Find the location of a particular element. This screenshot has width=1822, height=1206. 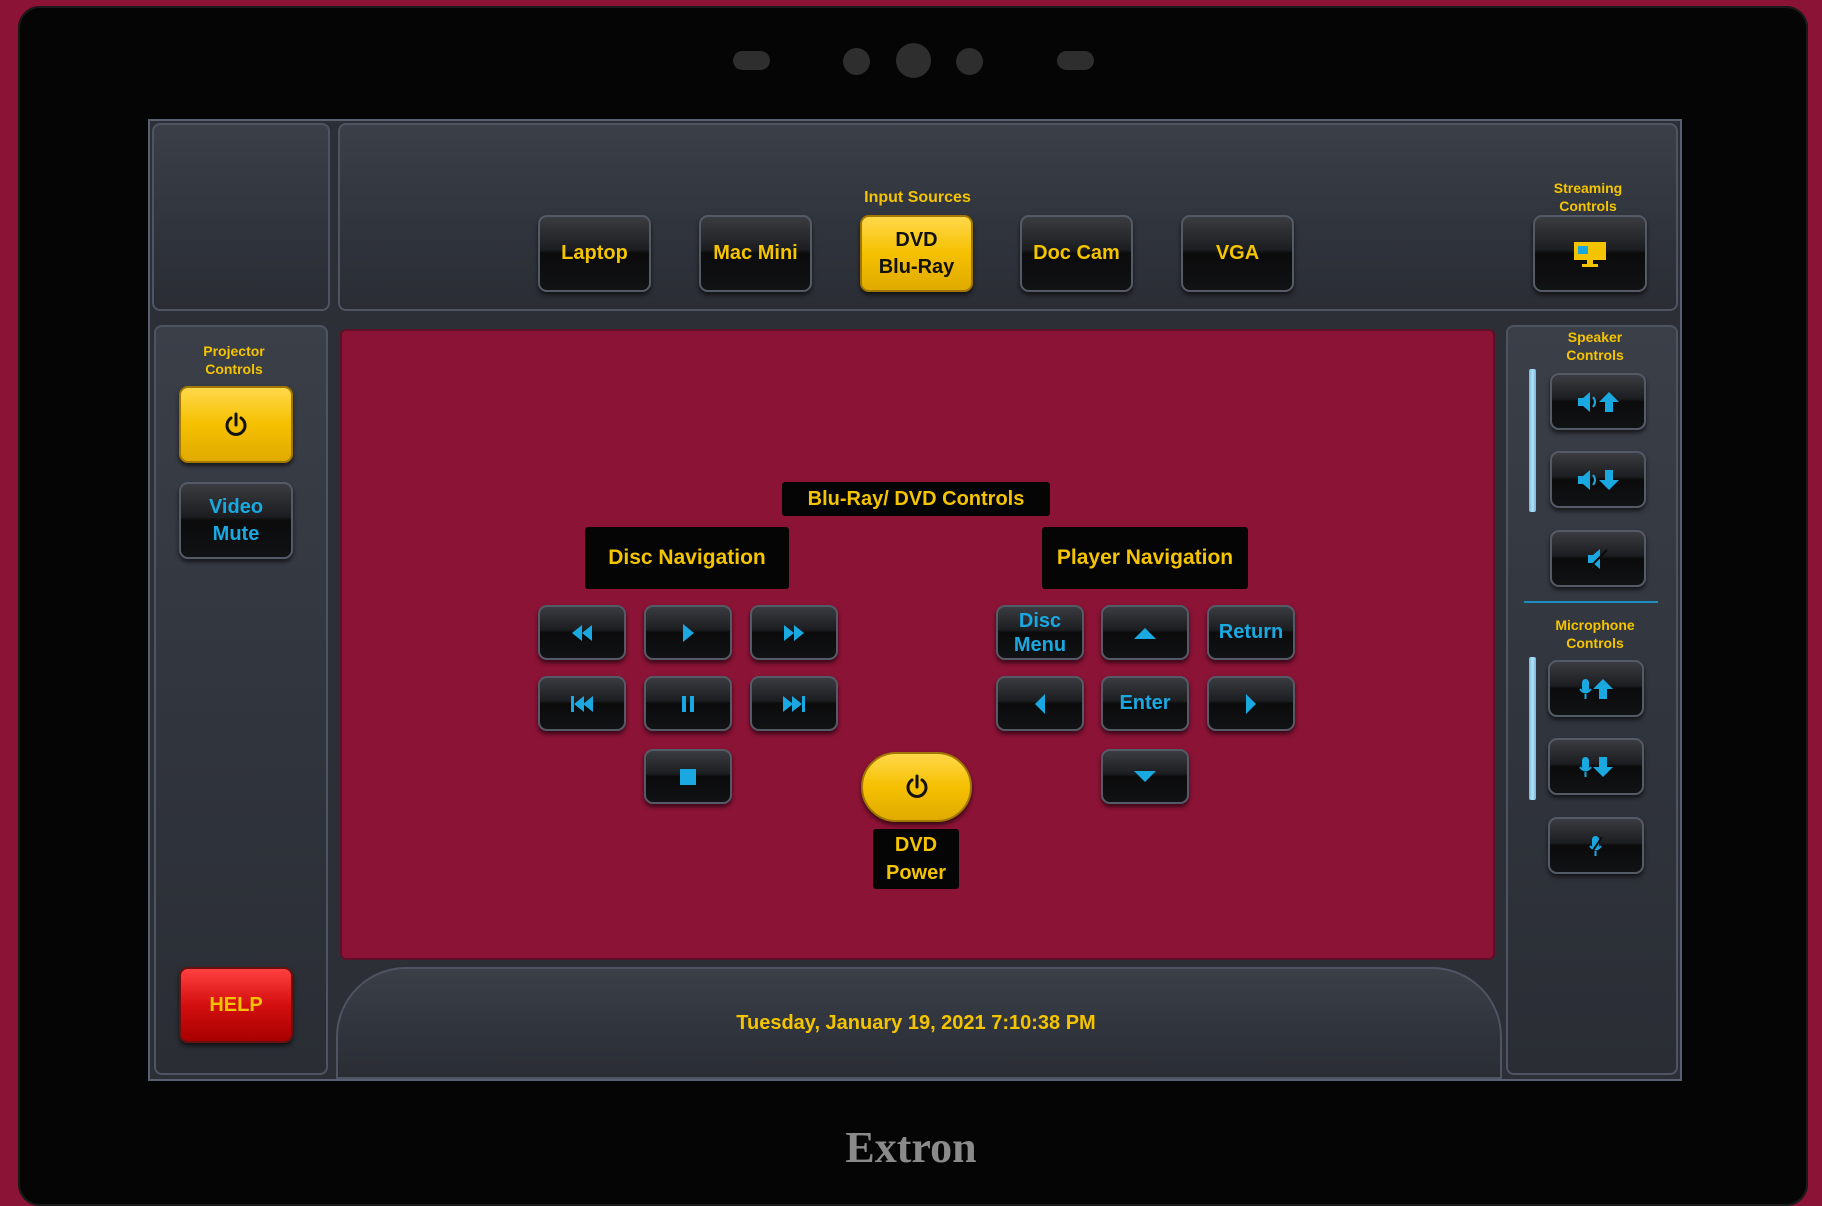

return-label: Return is located at coordinates (1251, 632).